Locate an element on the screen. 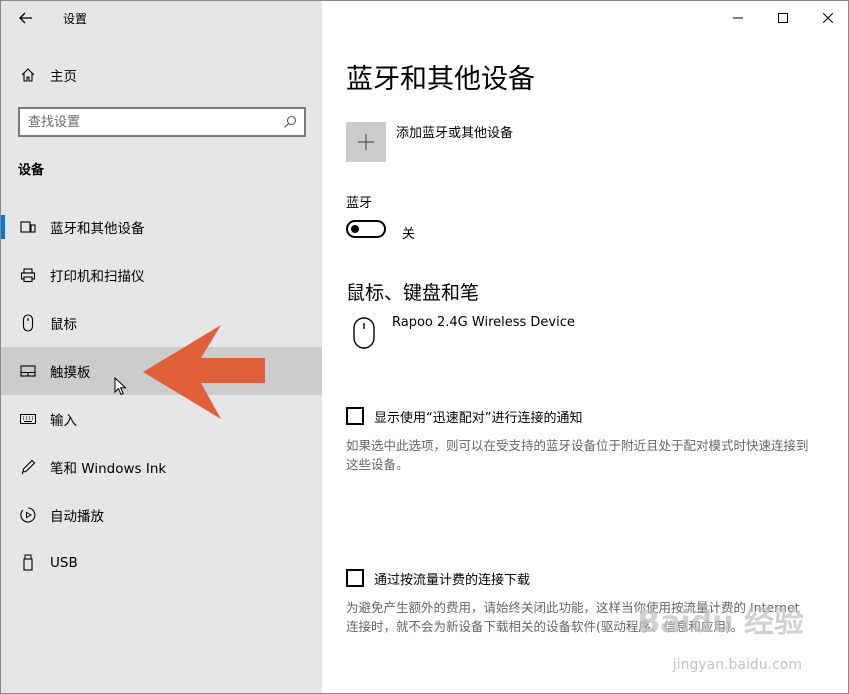 The image size is (849, 694). device-name: Rapoo 2.4G Wireless Device is located at coordinates (483, 322).